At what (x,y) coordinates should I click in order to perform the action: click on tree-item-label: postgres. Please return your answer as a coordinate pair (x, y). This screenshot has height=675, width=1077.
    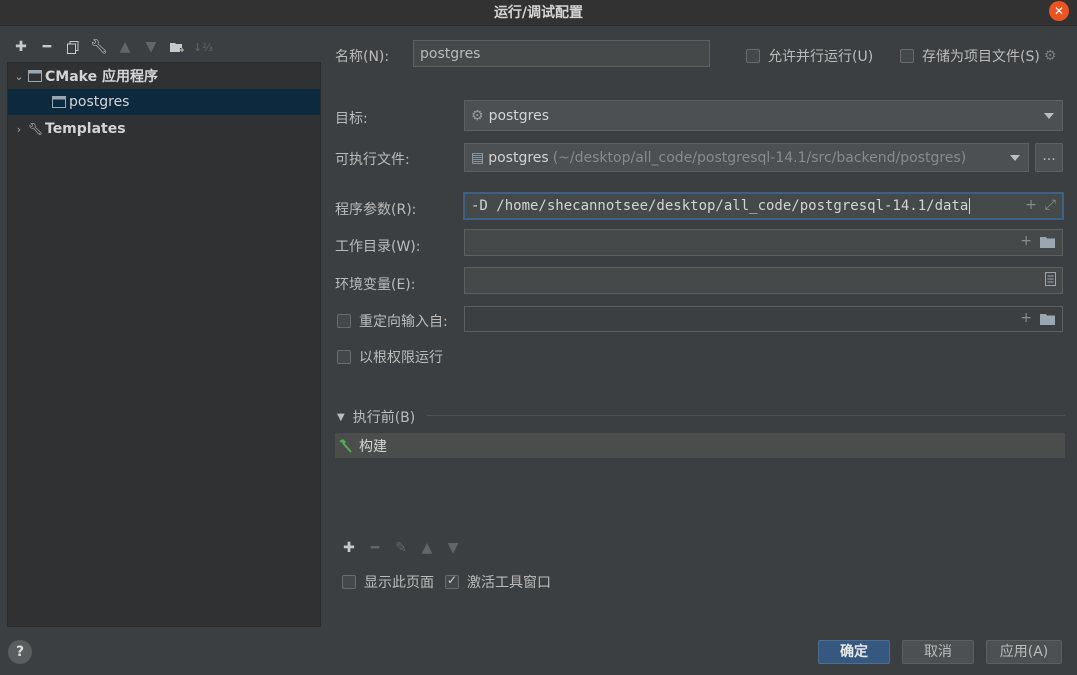
    Looking at the image, I should click on (99, 102).